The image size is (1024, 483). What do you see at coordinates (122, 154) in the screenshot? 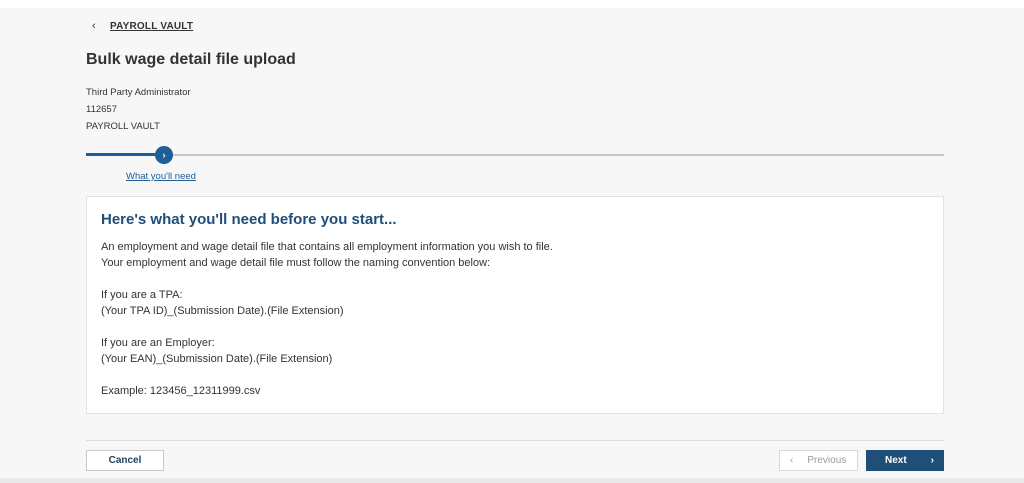
I see `stepper-progress` at bounding box center [122, 154].